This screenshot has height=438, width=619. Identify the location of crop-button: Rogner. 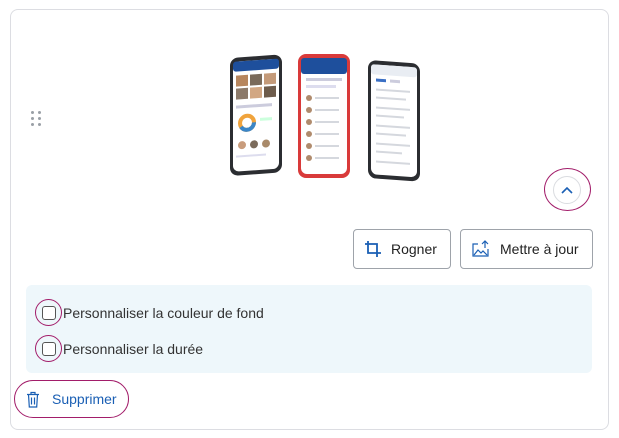
(402, 249).